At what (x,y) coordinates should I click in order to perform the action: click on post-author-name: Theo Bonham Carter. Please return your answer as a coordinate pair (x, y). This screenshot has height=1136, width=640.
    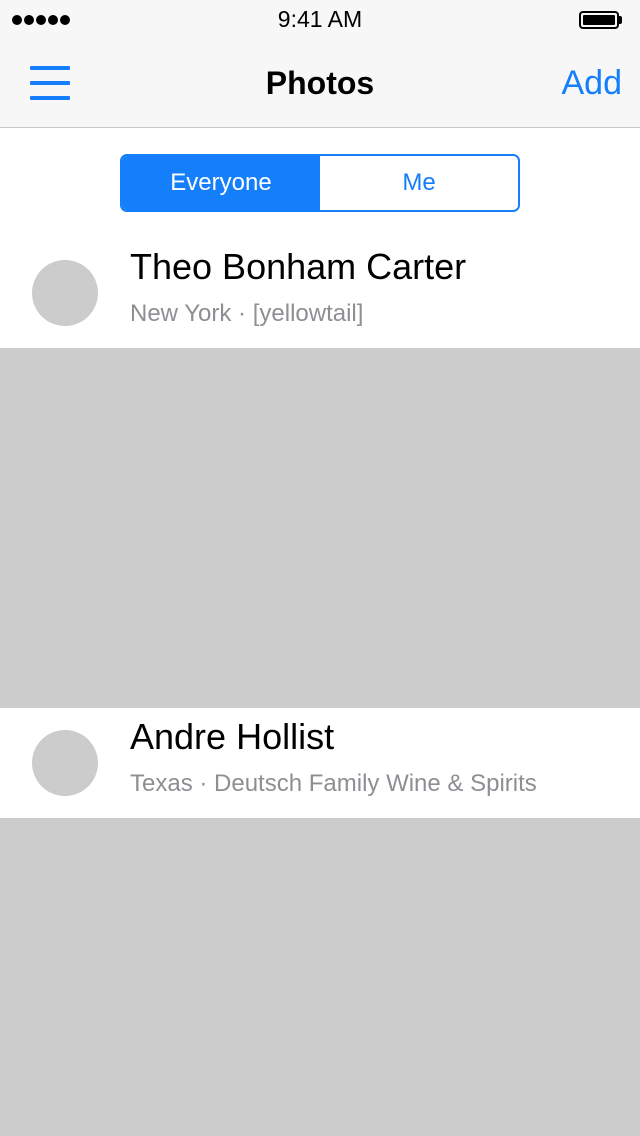
    Looking at the image, I should click on (298, 266).